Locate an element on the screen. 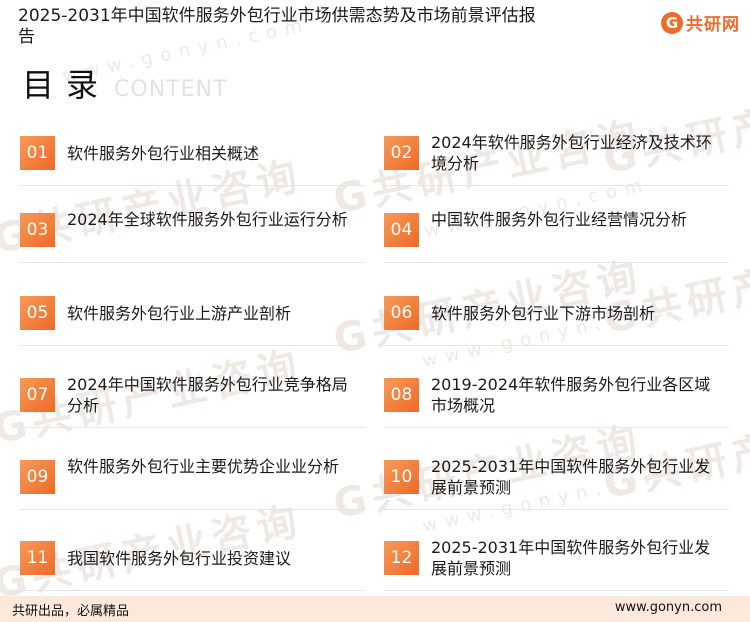 The width and height of the screenshot is (750, 622). toc-item-number: 06 is located at coordinates (401, 313).